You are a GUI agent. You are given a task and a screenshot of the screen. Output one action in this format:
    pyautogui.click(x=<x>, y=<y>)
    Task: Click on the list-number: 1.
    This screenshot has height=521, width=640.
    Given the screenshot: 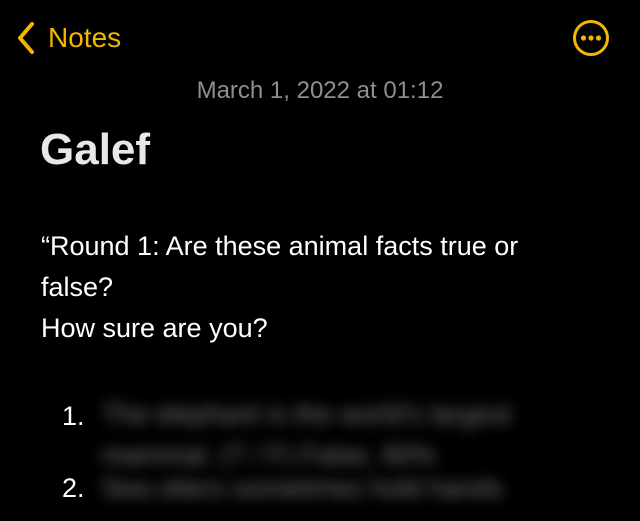 What is the action you would take?
    pyautogui.click(x=73, y=416)
    